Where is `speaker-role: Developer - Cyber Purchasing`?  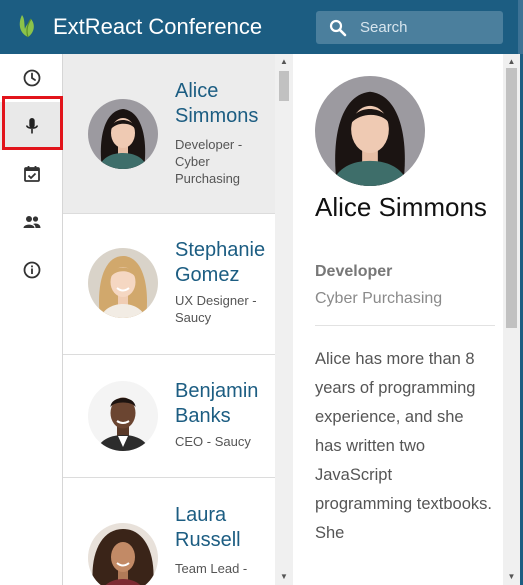 speaker-role: Developer - Cyber Purchasing is located at coordinates (209, 161).